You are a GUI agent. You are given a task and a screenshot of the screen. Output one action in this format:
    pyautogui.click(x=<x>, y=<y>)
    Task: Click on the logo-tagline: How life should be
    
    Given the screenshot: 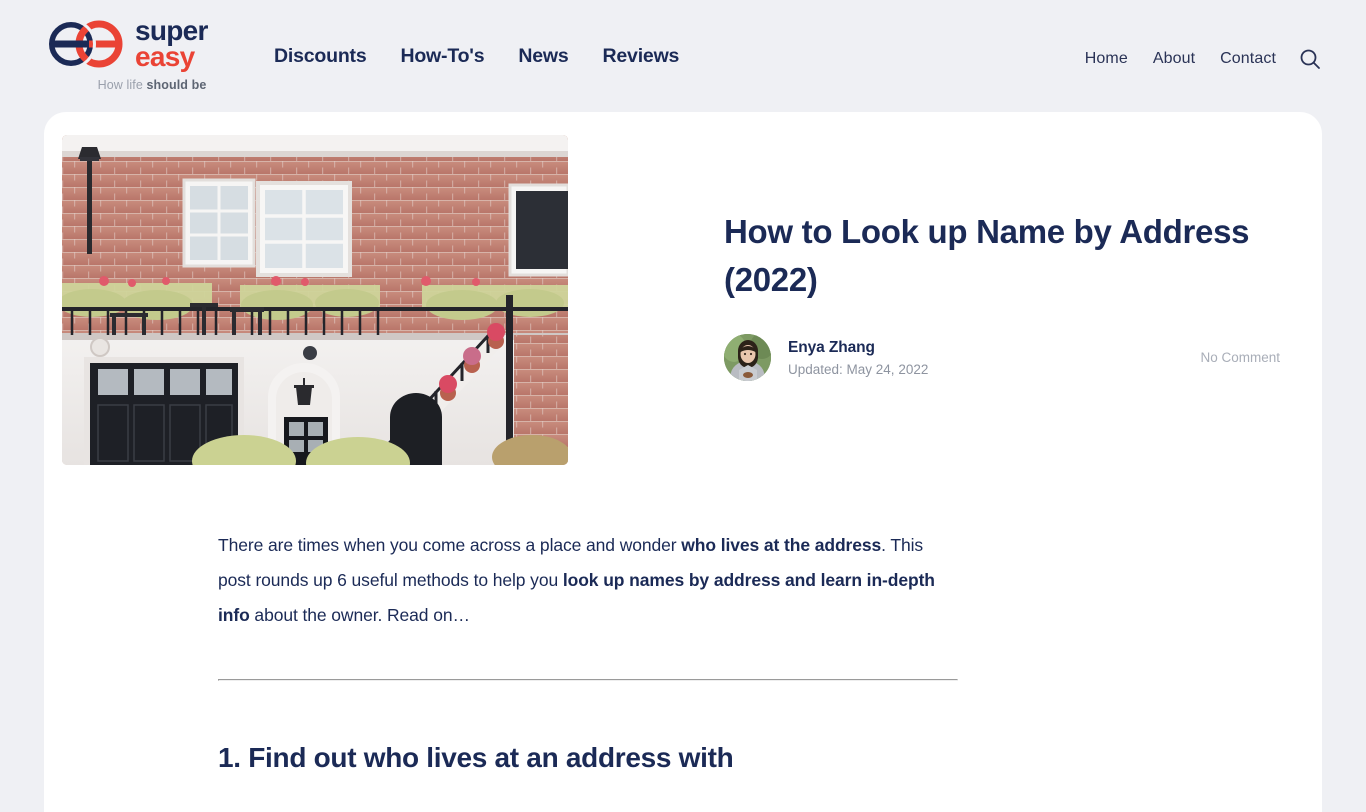 What is the action you would take?
    pyautogui.click(x=152, y=85)
    